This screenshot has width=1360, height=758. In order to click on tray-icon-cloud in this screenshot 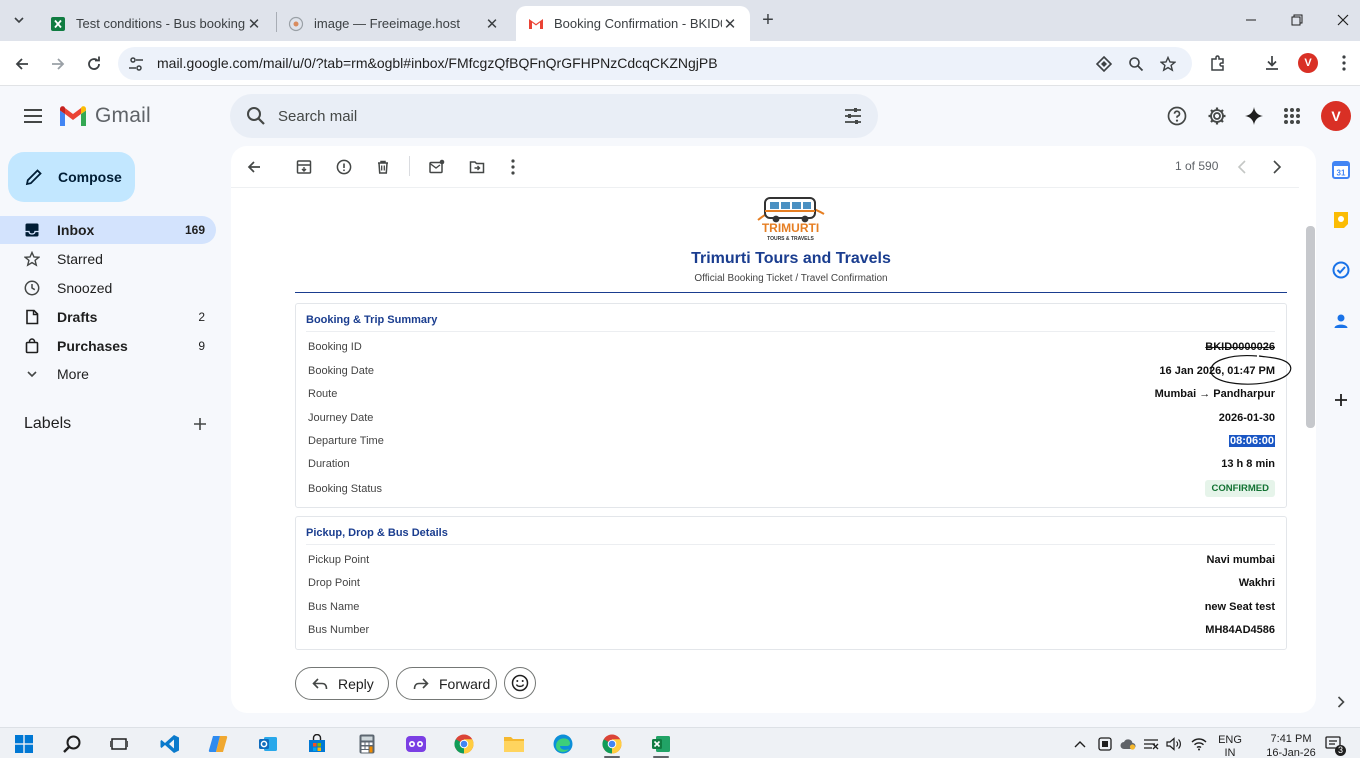, I will do `click(1128, 744)`.